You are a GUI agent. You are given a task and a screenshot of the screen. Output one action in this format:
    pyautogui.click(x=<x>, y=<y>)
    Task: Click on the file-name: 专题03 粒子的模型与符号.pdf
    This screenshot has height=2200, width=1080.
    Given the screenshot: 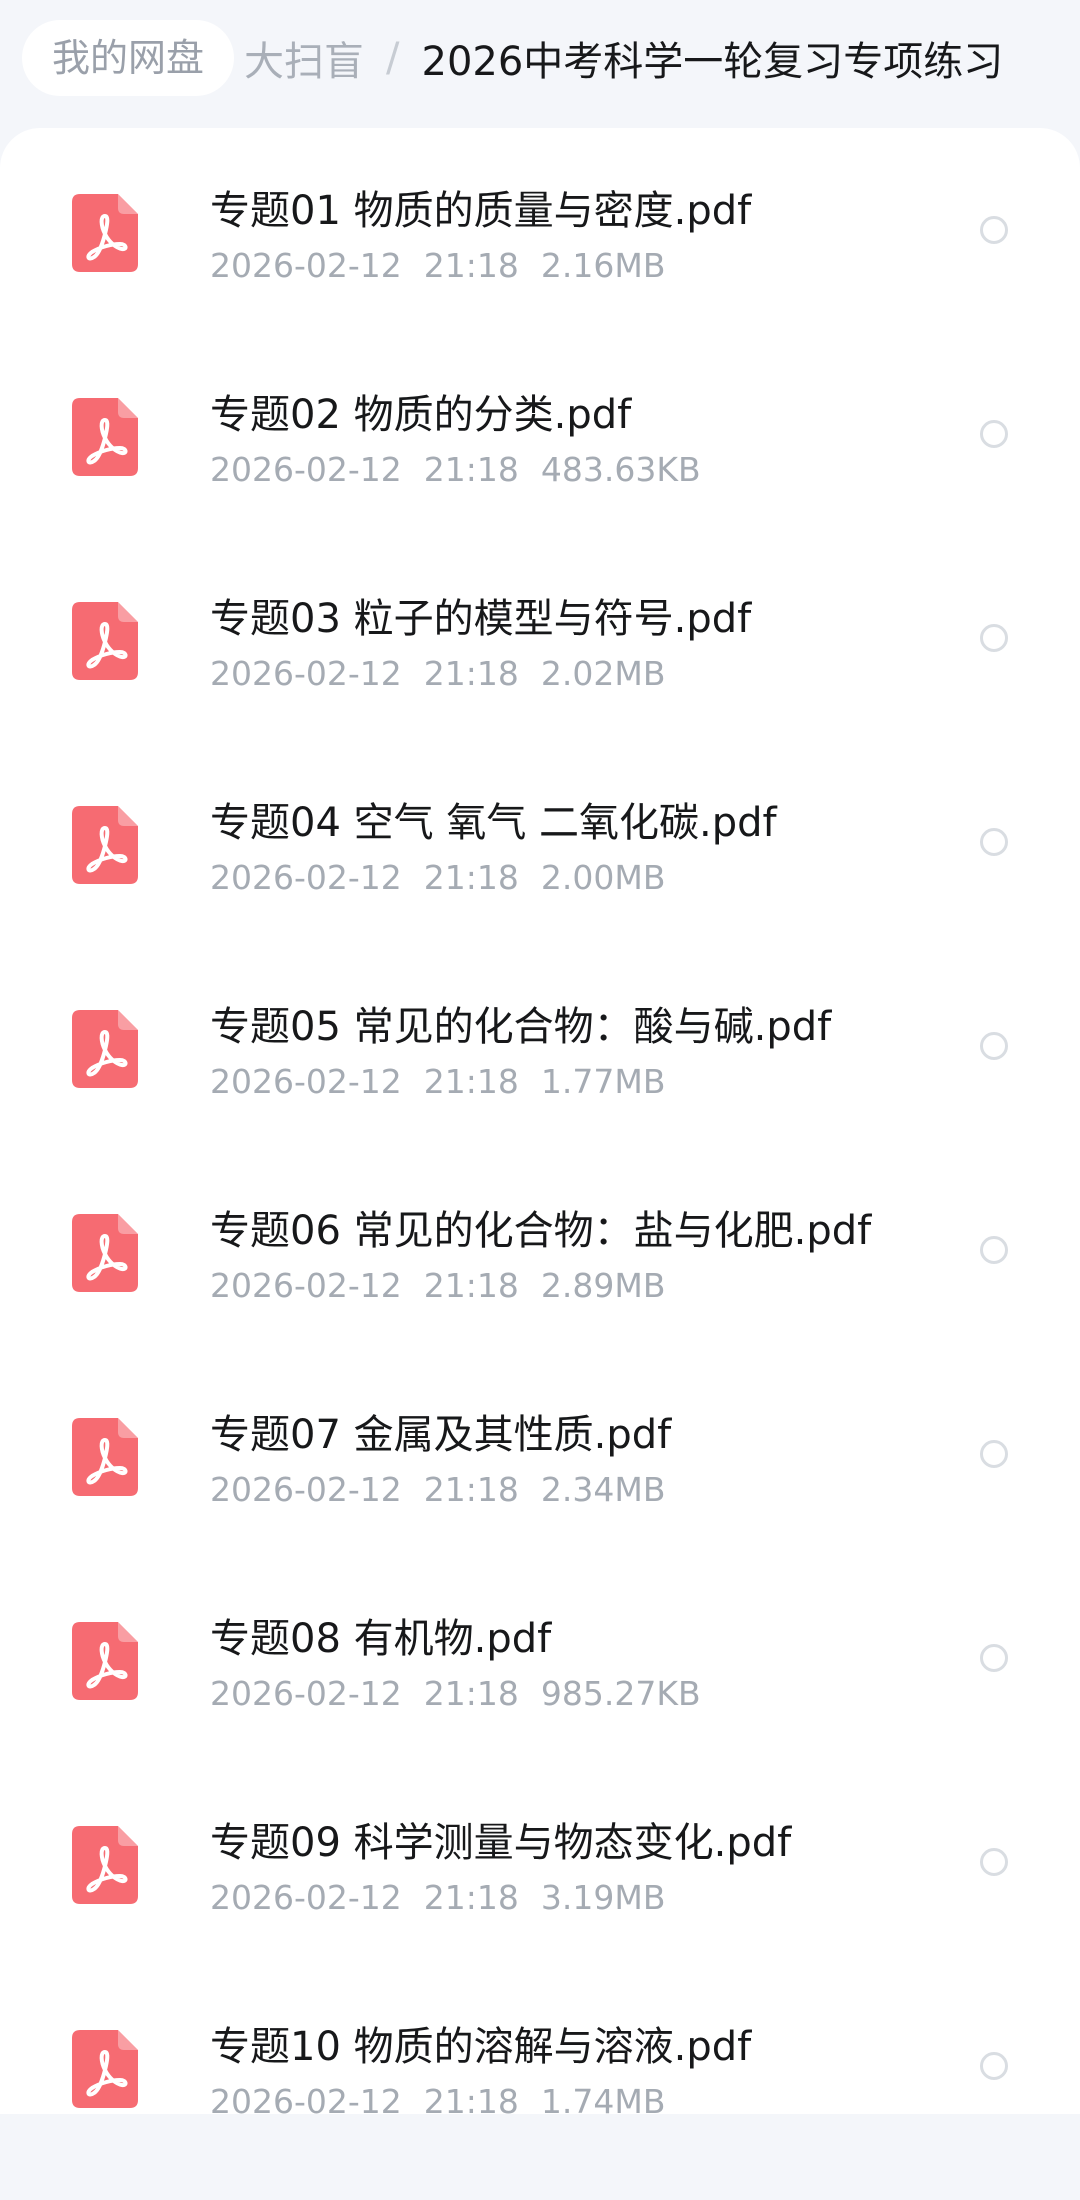 What is the action you would take?
    pyautogui.click(x=481, y=619)
    